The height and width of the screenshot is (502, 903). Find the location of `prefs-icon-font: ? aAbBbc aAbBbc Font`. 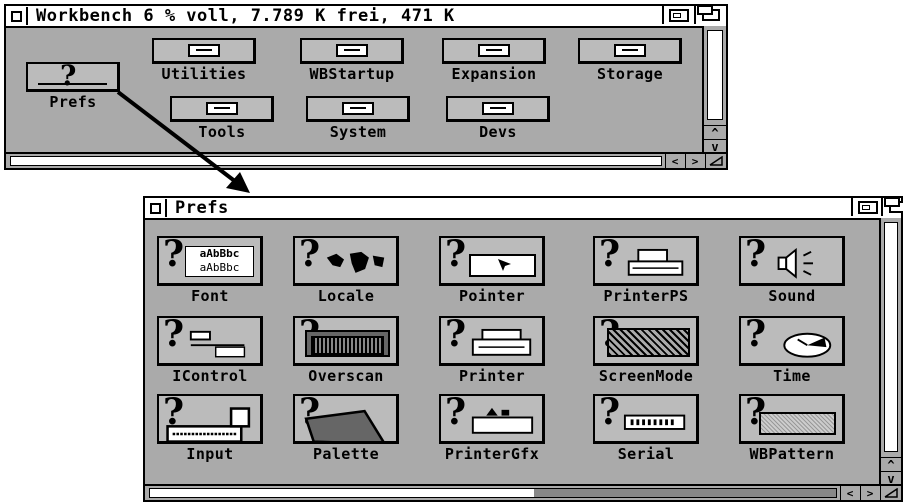

prefs-icon-font: ? aAbBbc aAbBbc Font is located at coordinates (210, 270).